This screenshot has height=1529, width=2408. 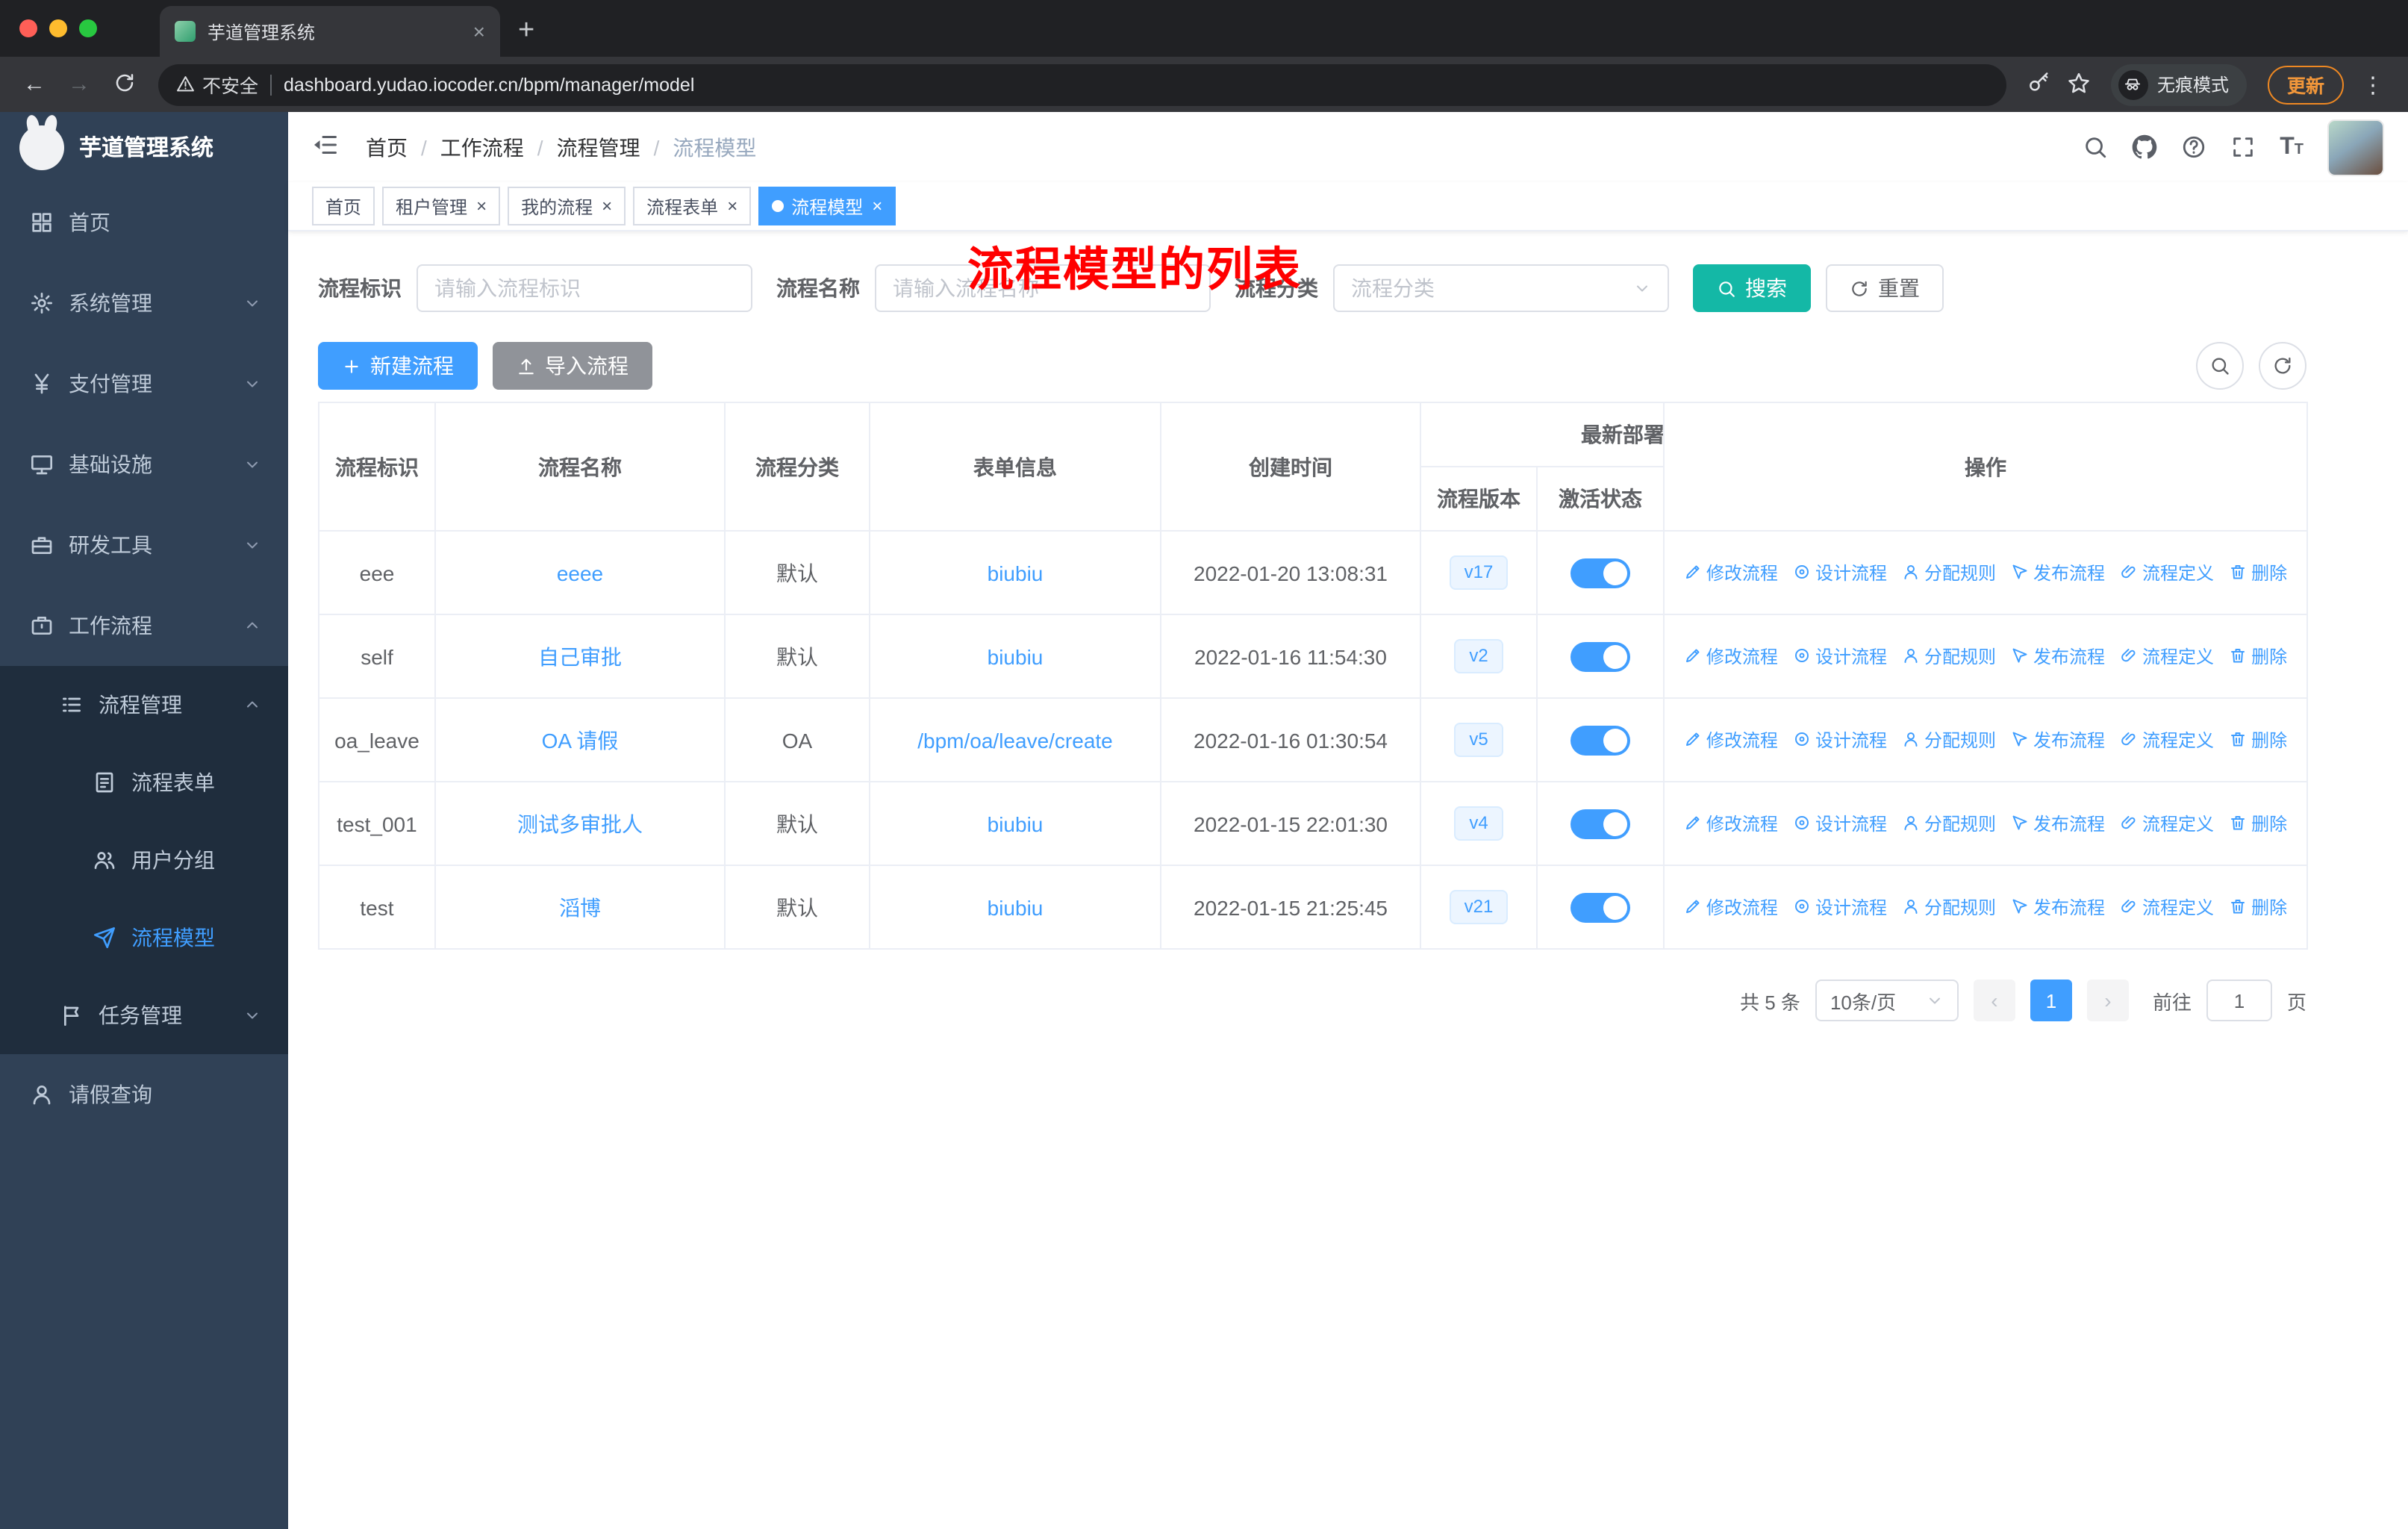 What do you see at coordinates (144, 938) in the screenshot?
I see `sidebar-item-bpm-model: 流程模型` at bounding box center [144, 938].